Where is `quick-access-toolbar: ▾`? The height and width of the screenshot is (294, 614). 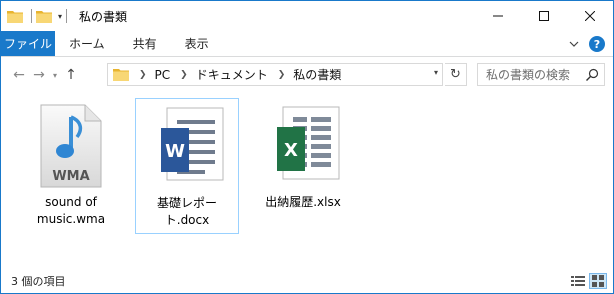
quick-access-toolbar: ▾ is located at coordinates (36, 16).